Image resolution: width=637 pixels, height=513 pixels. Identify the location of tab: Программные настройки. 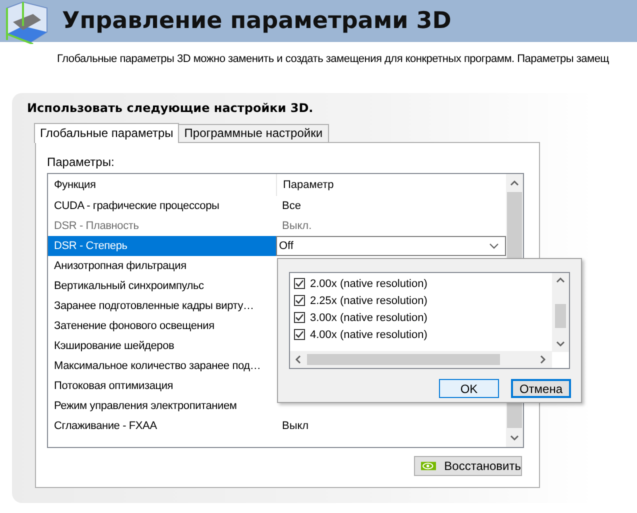
(253, 133).